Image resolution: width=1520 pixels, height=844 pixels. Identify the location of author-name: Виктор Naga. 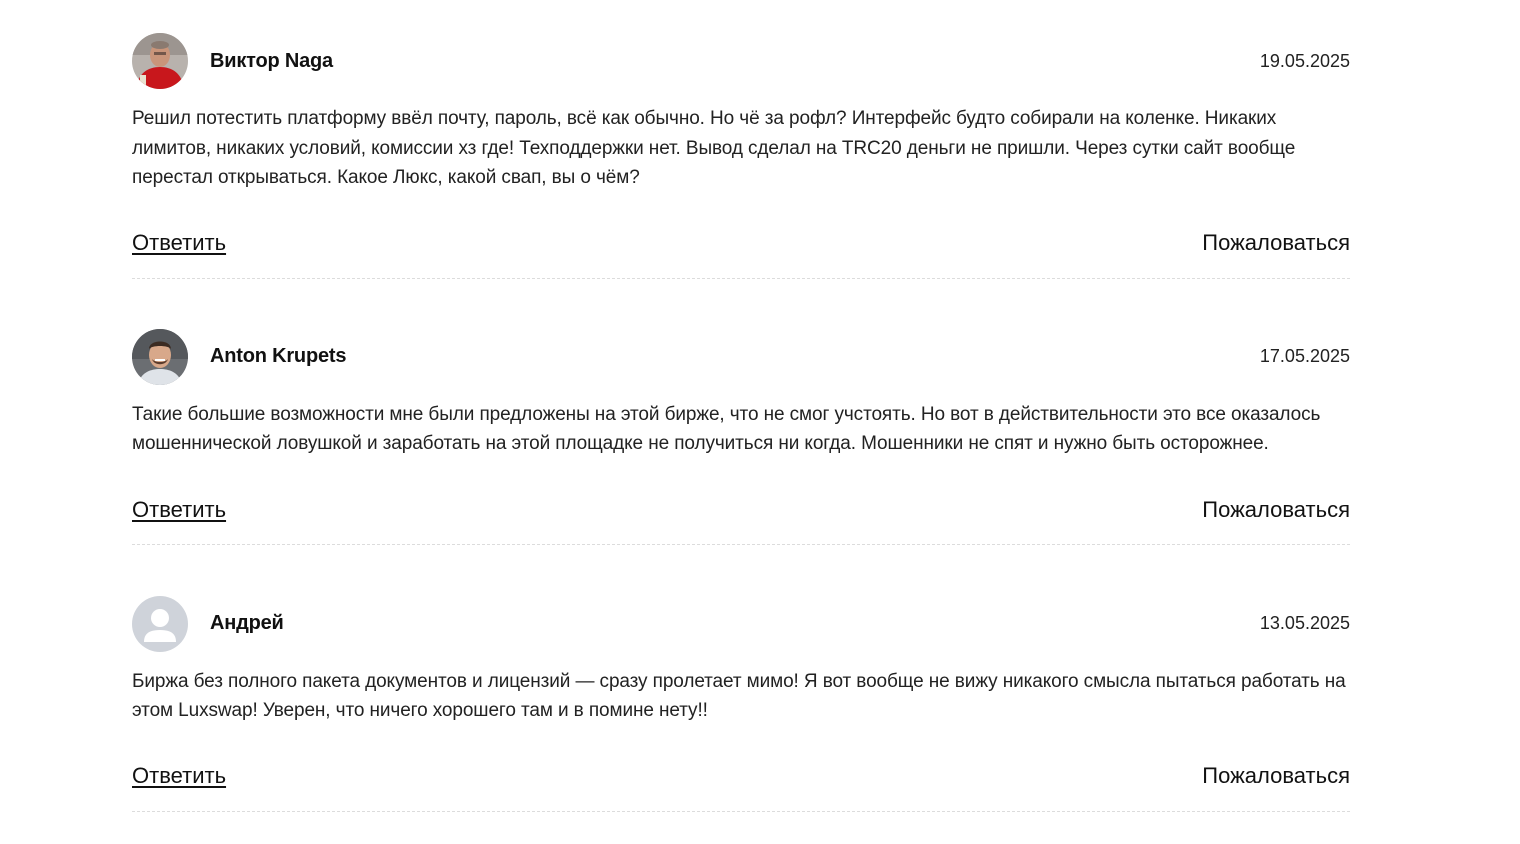
(271, 60).